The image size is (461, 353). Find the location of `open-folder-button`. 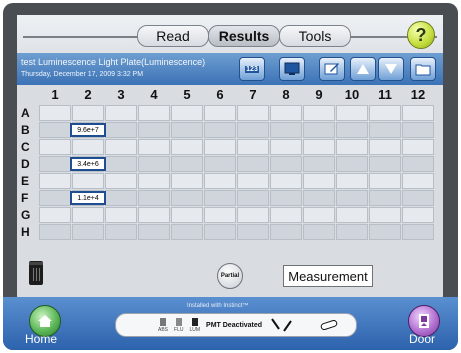

open-folder-button is located at coordinates (423, 69).